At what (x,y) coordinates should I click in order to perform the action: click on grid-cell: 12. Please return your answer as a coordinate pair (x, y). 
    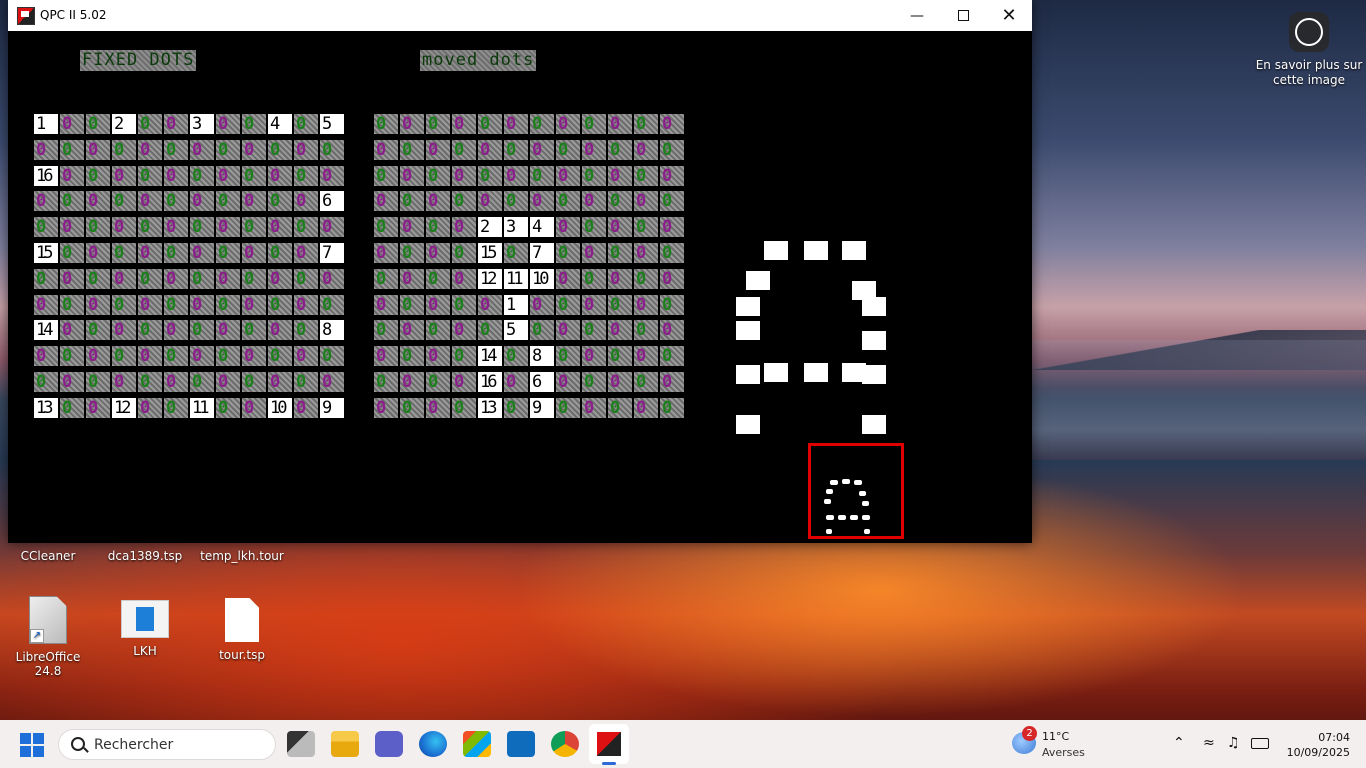
    Looking at the image, I should click on (124, 407).